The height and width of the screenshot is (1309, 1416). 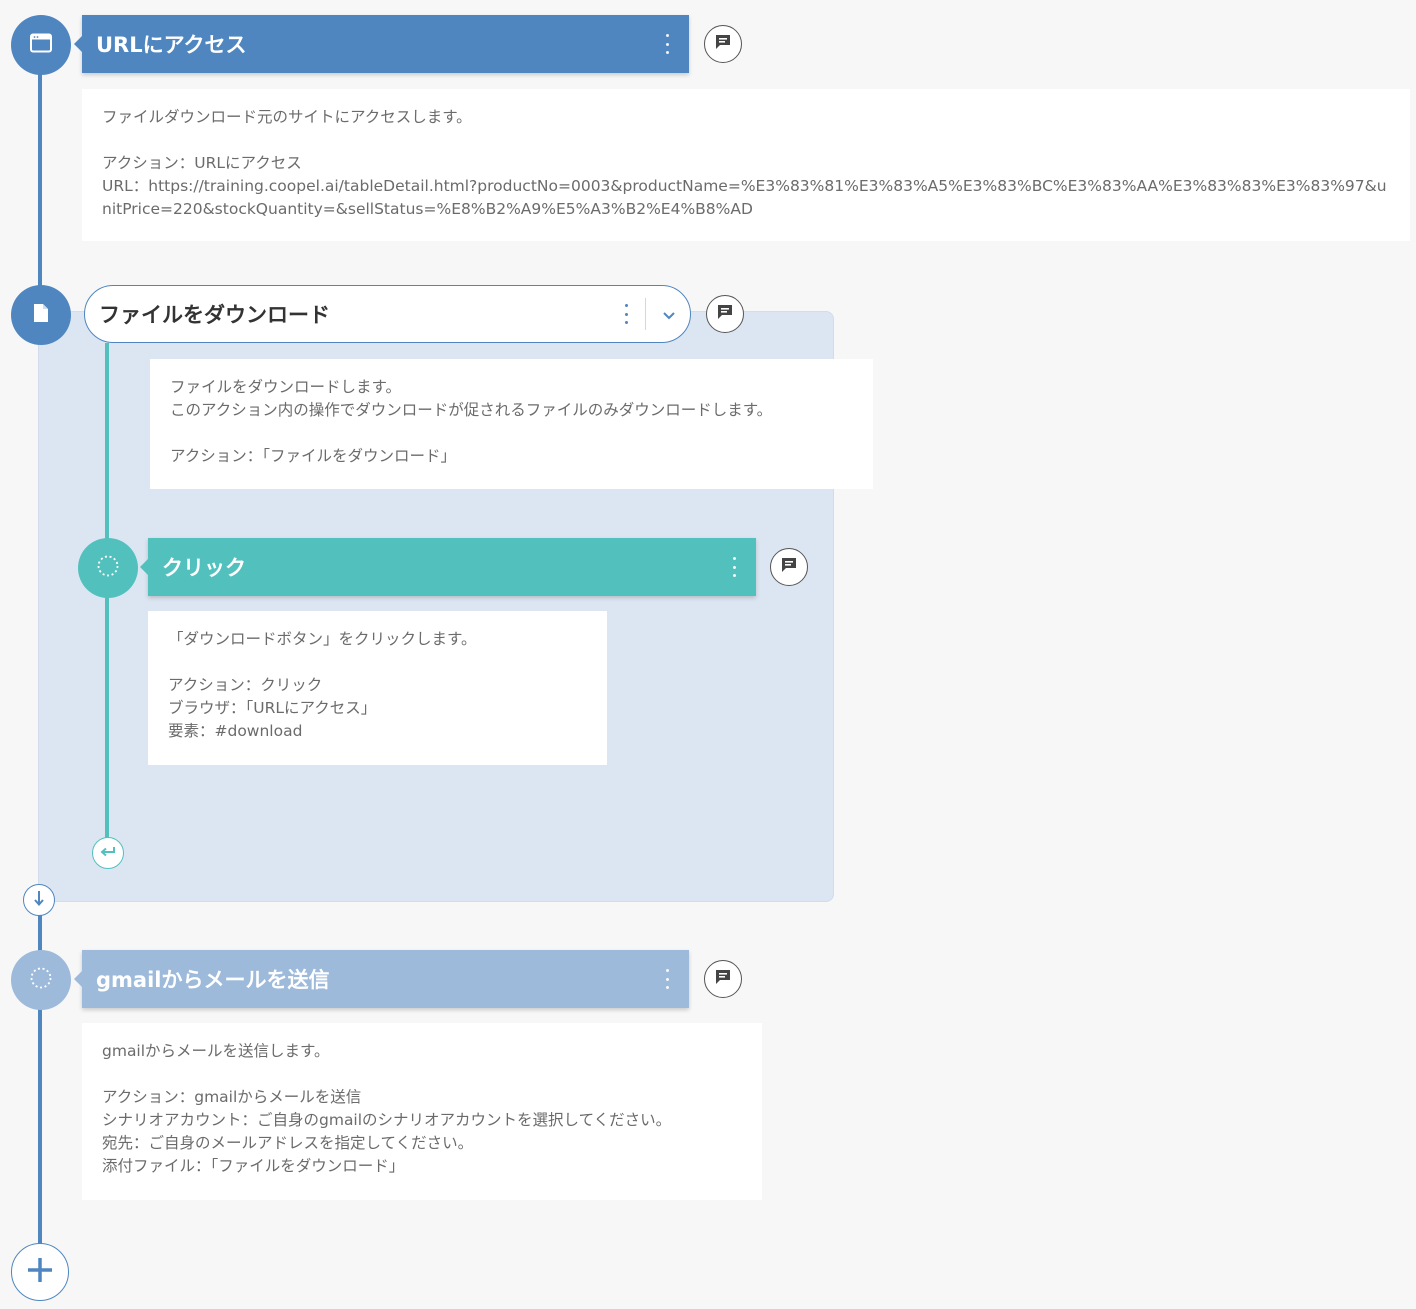 I want to click on step-node-gmail-send, so click(x=41, y=980).